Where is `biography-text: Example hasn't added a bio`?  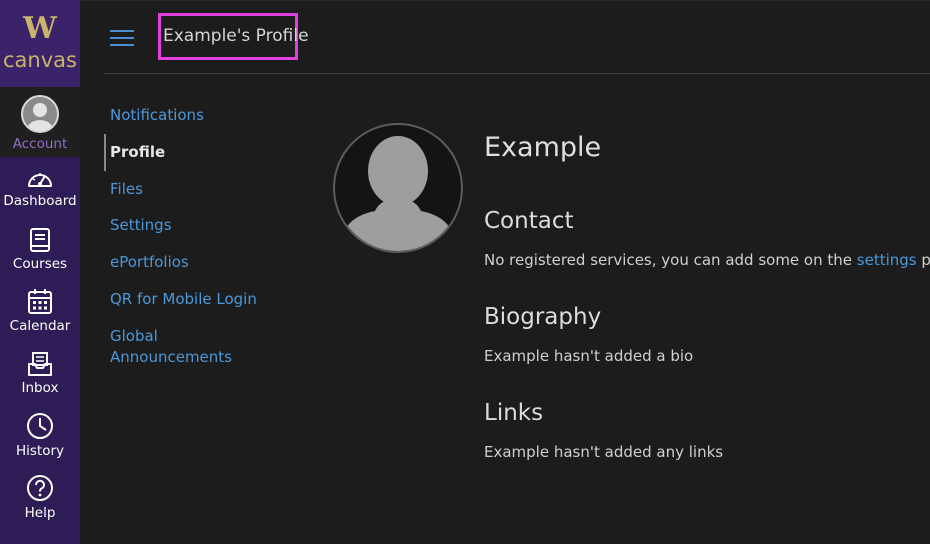 biography-text: Example hasn't added a bio is located at coordinates (589, 356).